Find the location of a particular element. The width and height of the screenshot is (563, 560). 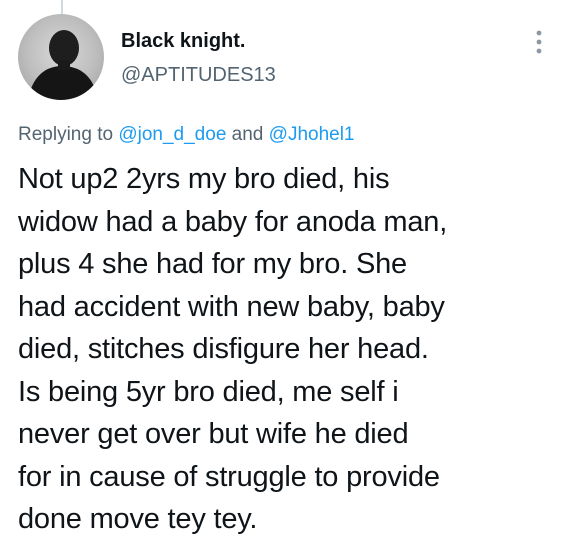

user-avatar-icon is located at coordinates (63, 65).